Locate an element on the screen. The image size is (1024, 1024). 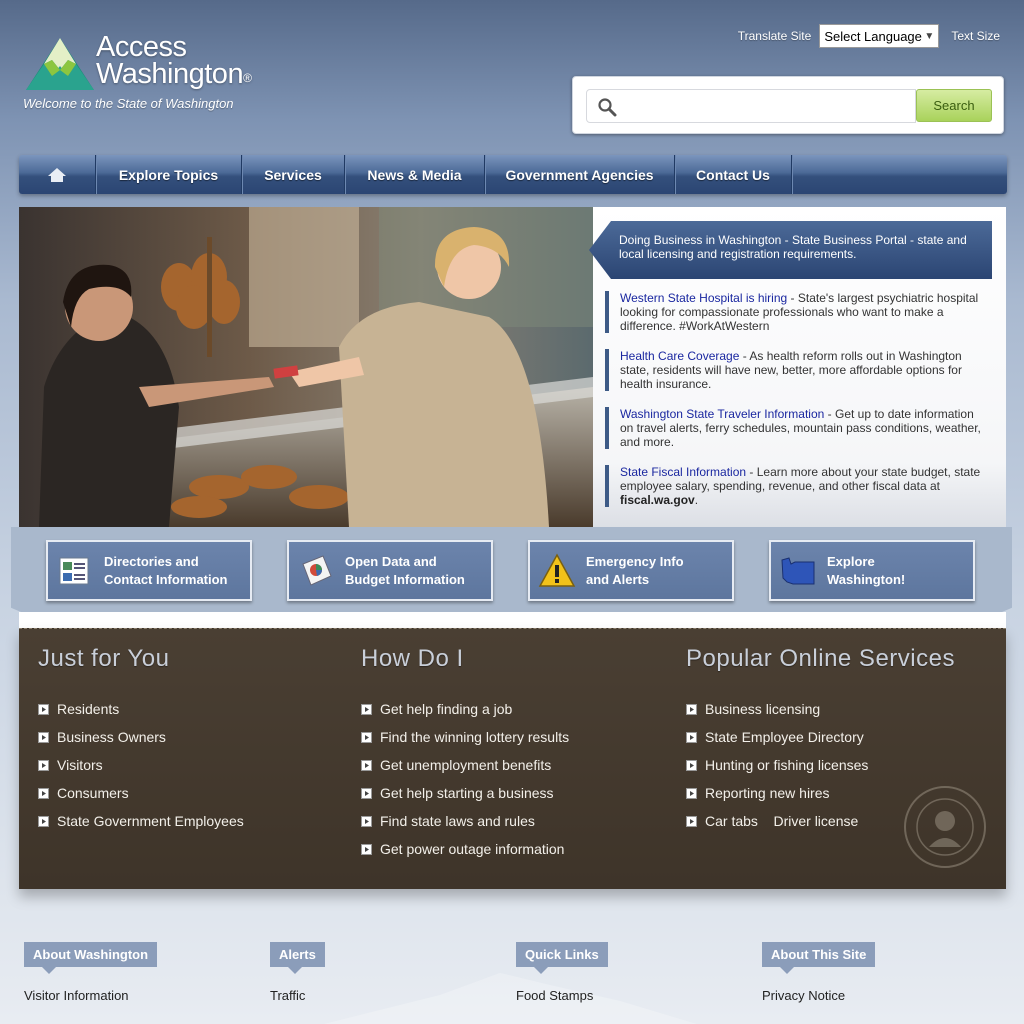
column-title: How Do I is located at coordinates (412, 658).